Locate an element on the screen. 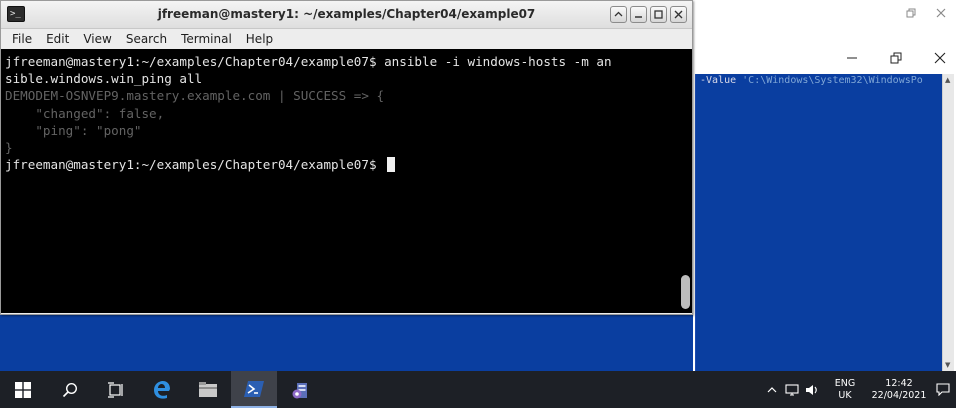 This screenshot has height=408, width=956. search-button is located at coordinates (70, 389).